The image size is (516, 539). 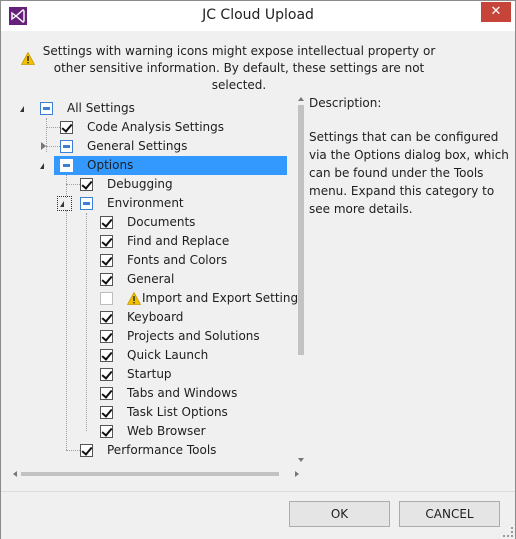 I want to click on environment-checkbox, so click(x=86, y=203).